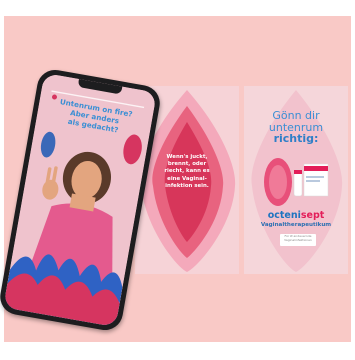  I want to click on badge-line: Vaginalinfektionen, so click(298, 239).